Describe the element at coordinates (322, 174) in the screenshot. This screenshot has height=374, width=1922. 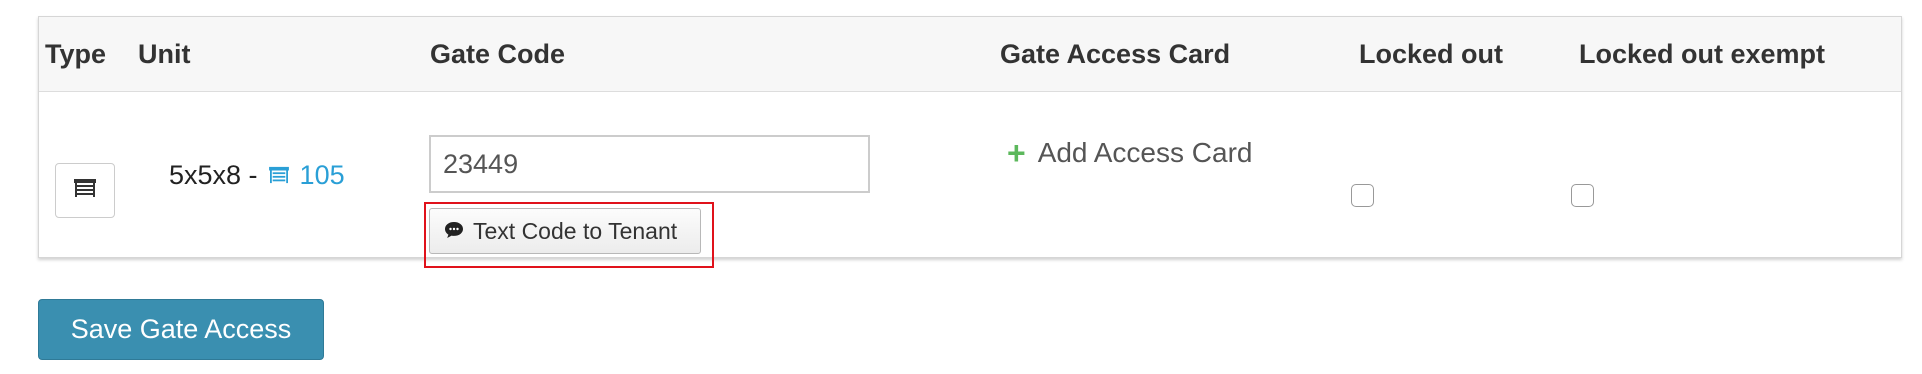
I see `unit-number: 105` at that location.